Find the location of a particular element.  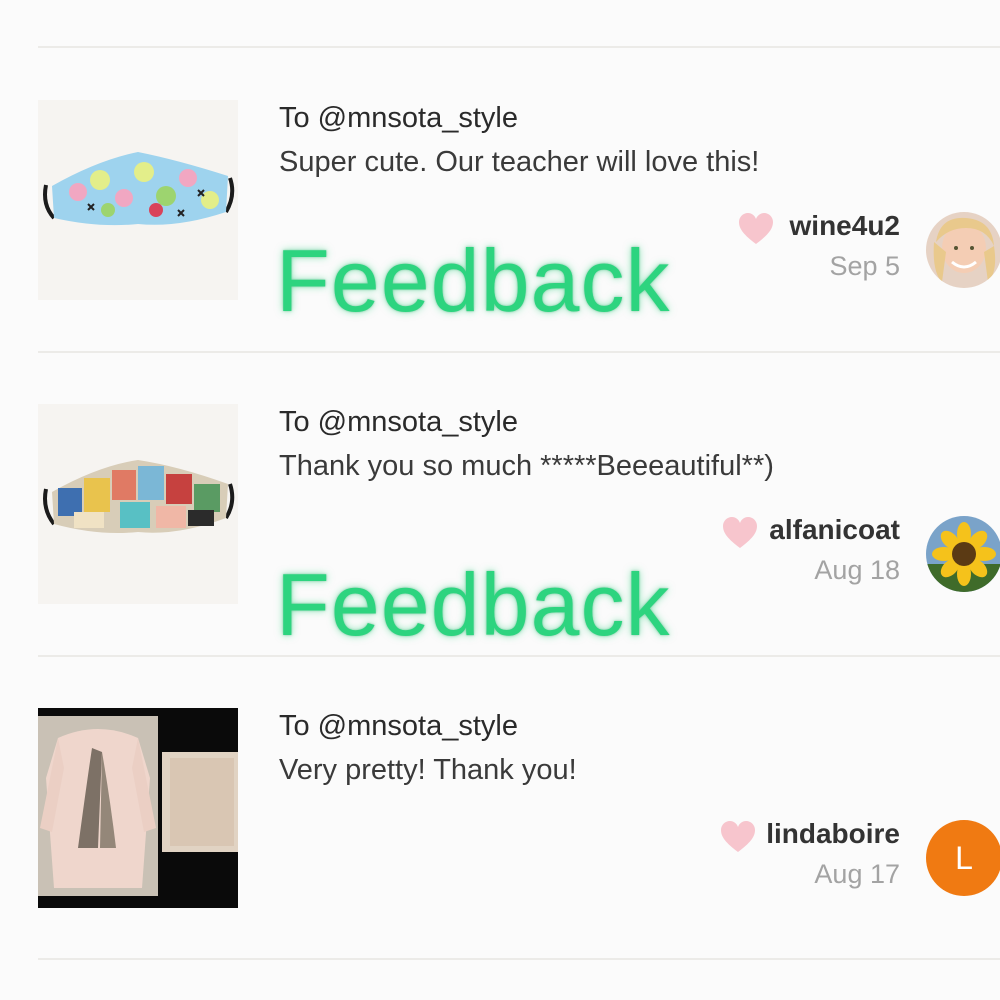

feedback-meta: lindaboire Aug 17 is located at coordinates (833, 854).